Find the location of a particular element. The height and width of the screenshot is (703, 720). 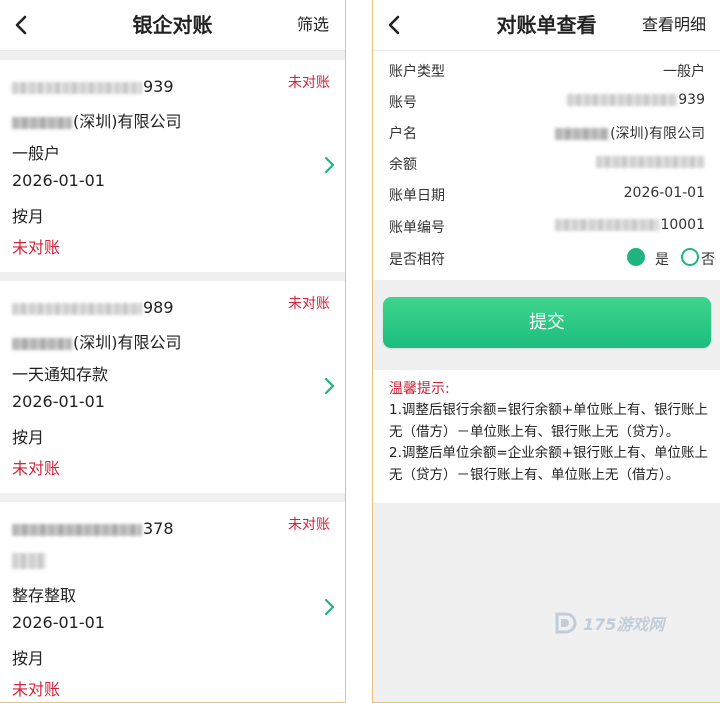

row-account-type: 账户类型 一般户 is located at coordinates (546, 71).